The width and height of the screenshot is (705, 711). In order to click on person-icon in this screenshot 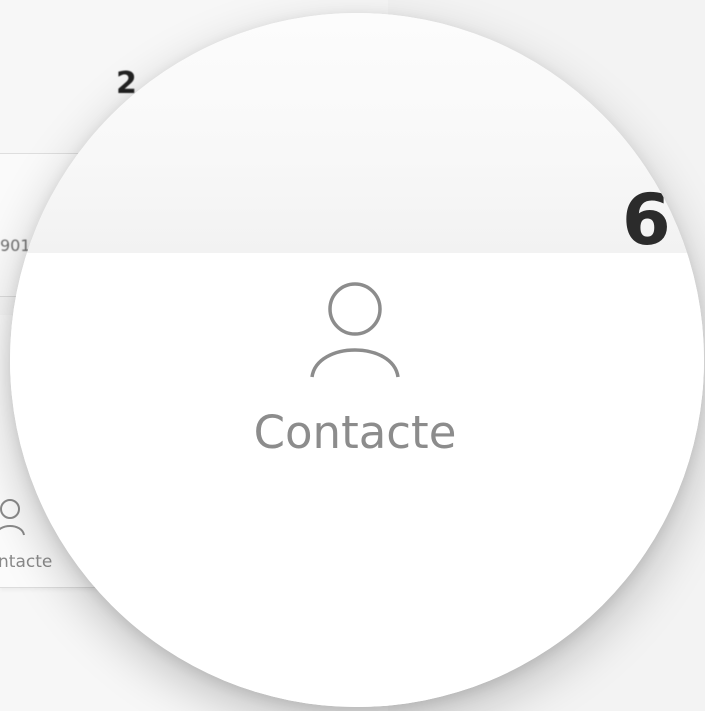, I will do `click(355, 330)`.